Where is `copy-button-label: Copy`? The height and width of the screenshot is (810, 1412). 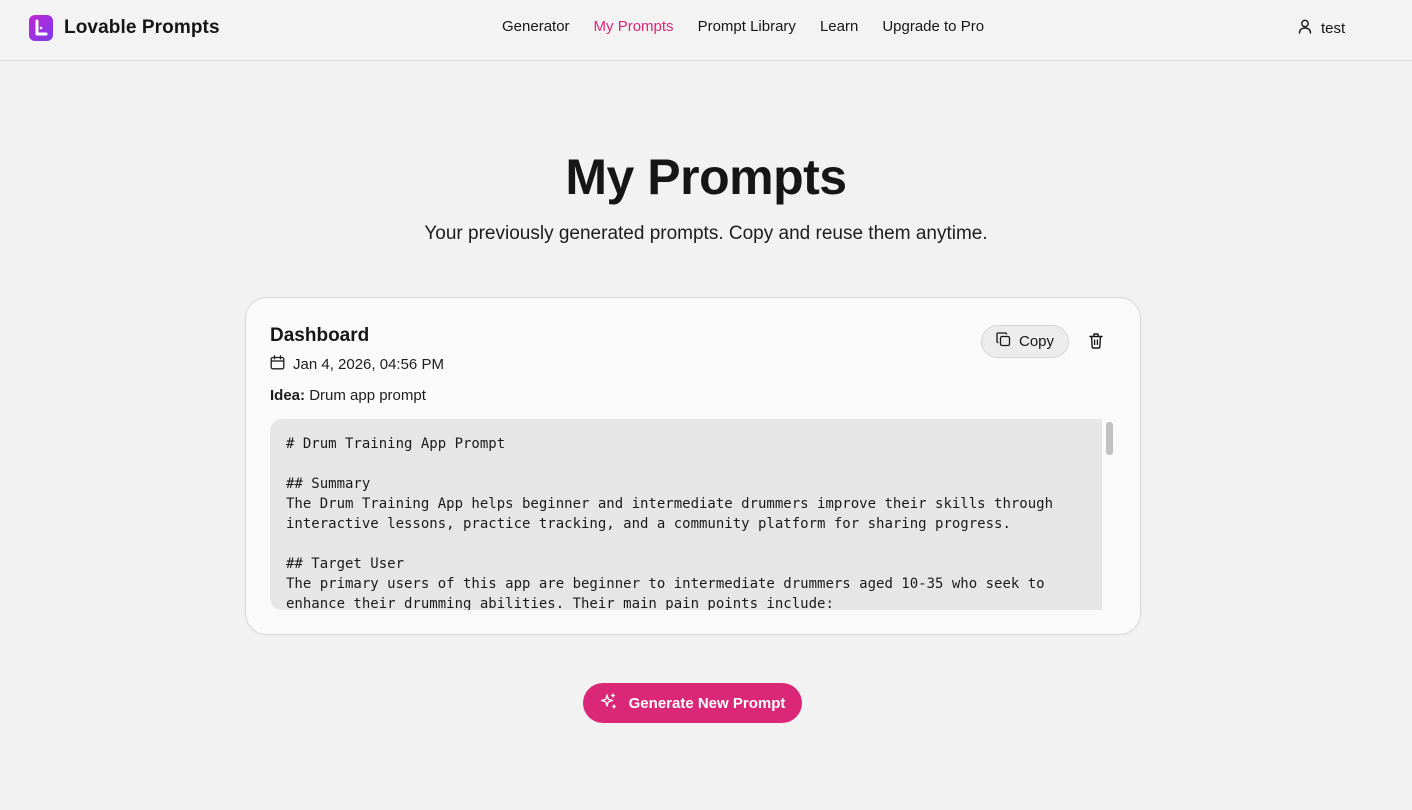
copy-button-label: Copy is located at coordinates (1036, 341).